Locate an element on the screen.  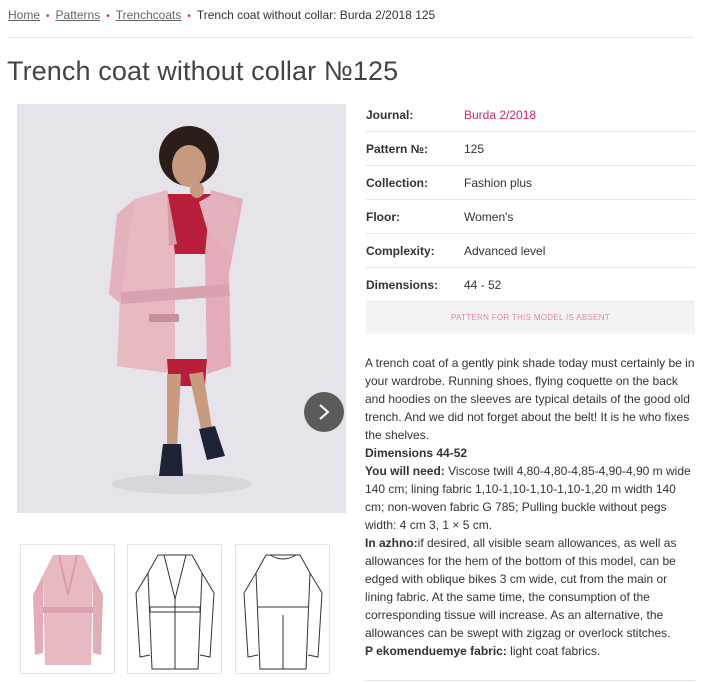
thumbnail-strip is located at coordinates (185, 609).